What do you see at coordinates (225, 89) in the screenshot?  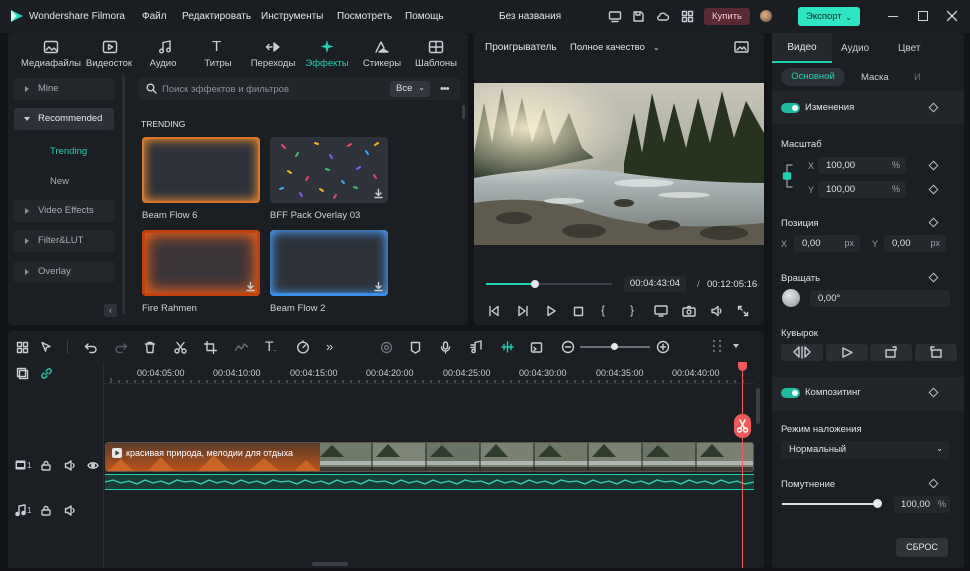 I see `search-input: Поиск эффектов и фильтров` at bounding box center [225, 89].